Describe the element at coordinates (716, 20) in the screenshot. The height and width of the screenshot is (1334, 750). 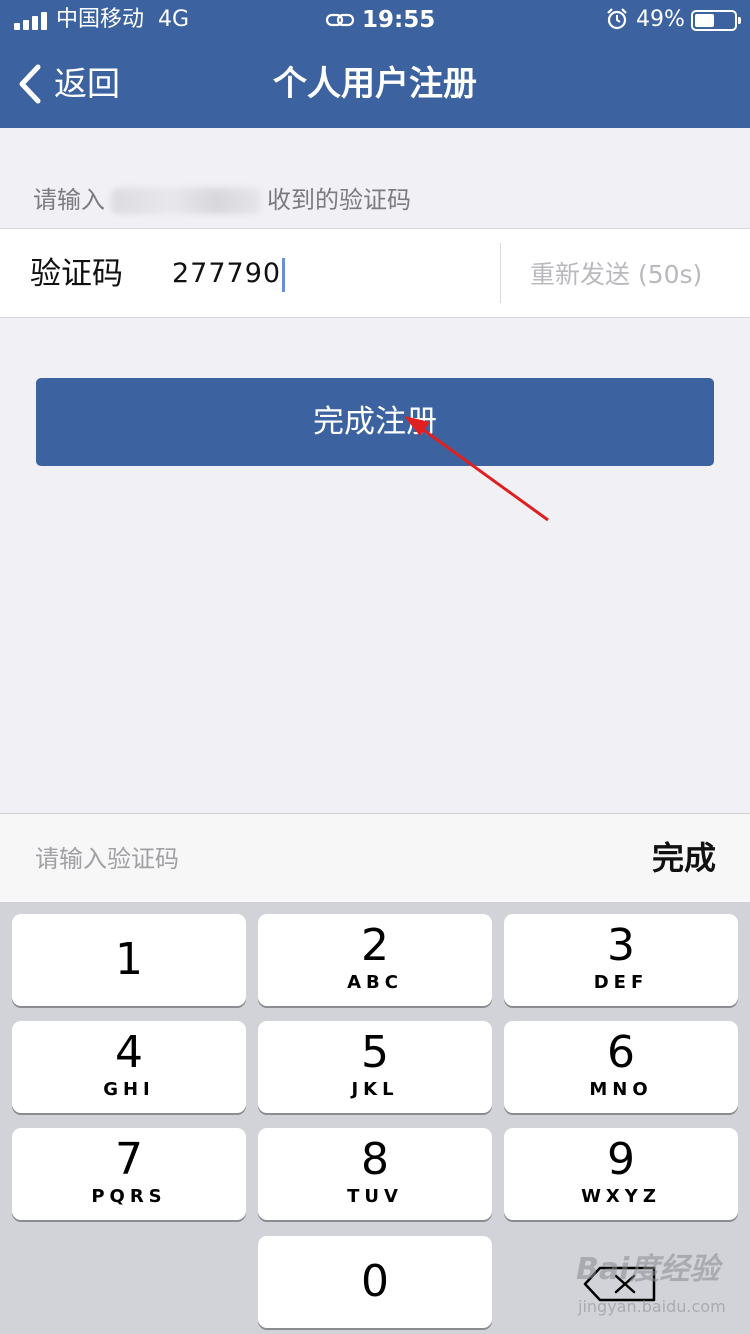
I see `battery-icon` at that location.